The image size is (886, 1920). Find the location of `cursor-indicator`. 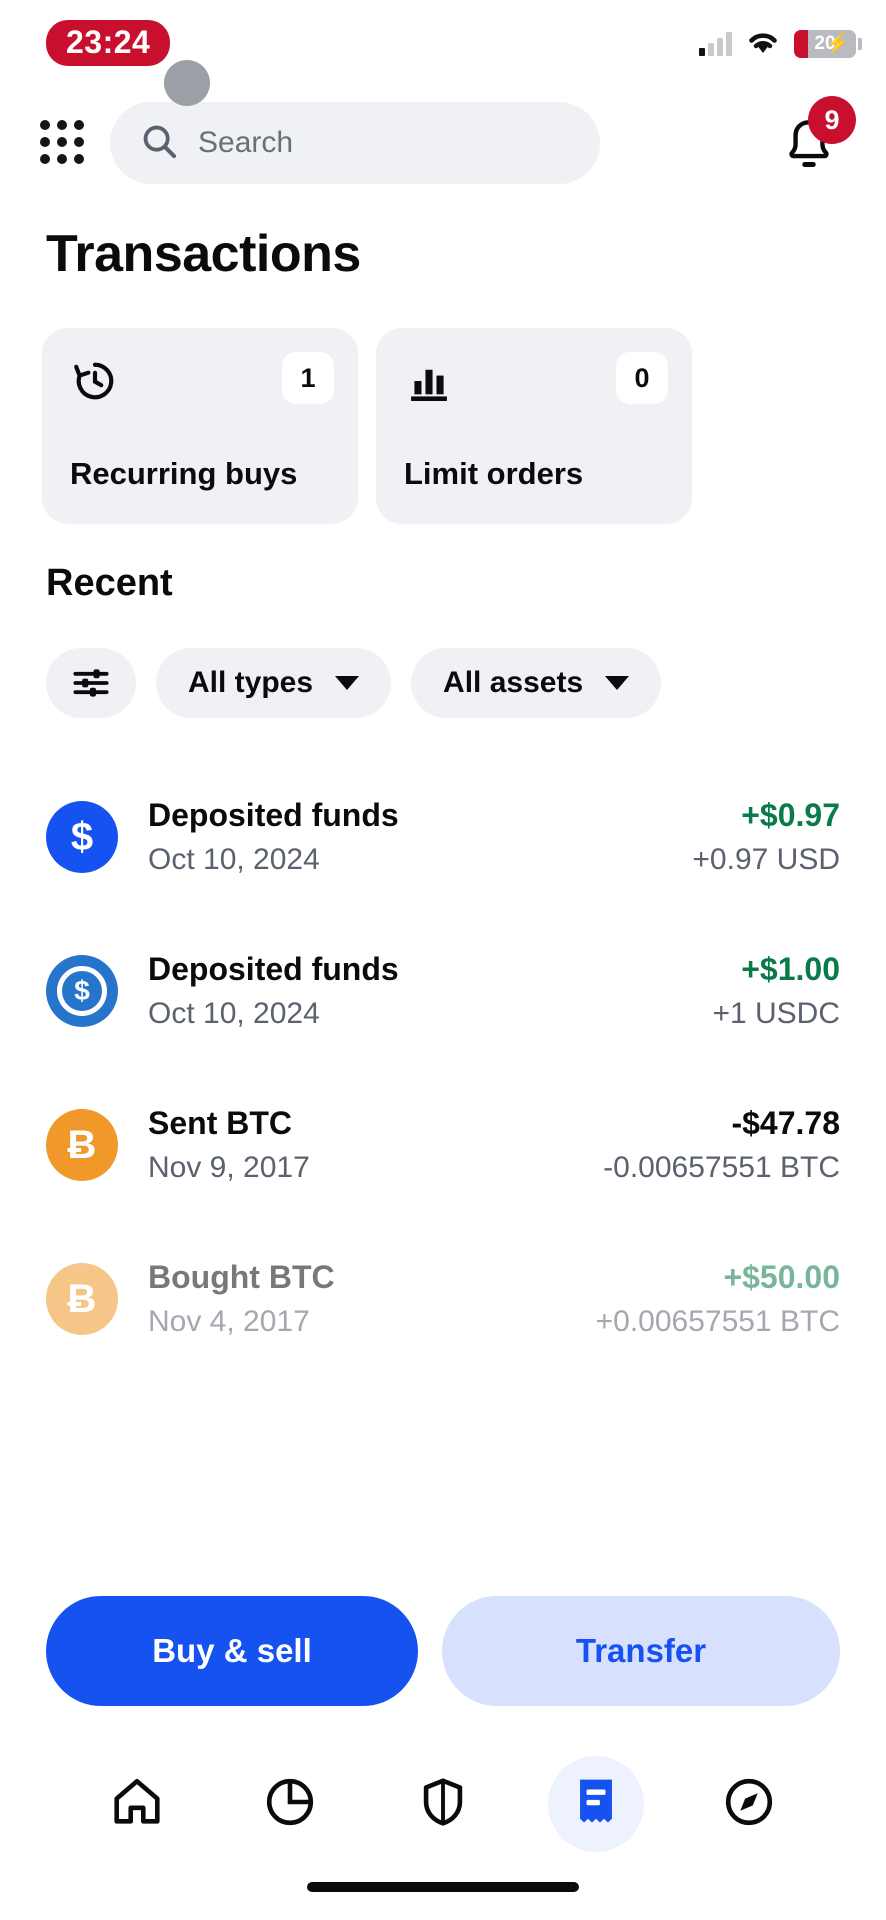

cursor-indicator is located at coordinates (187, 83).